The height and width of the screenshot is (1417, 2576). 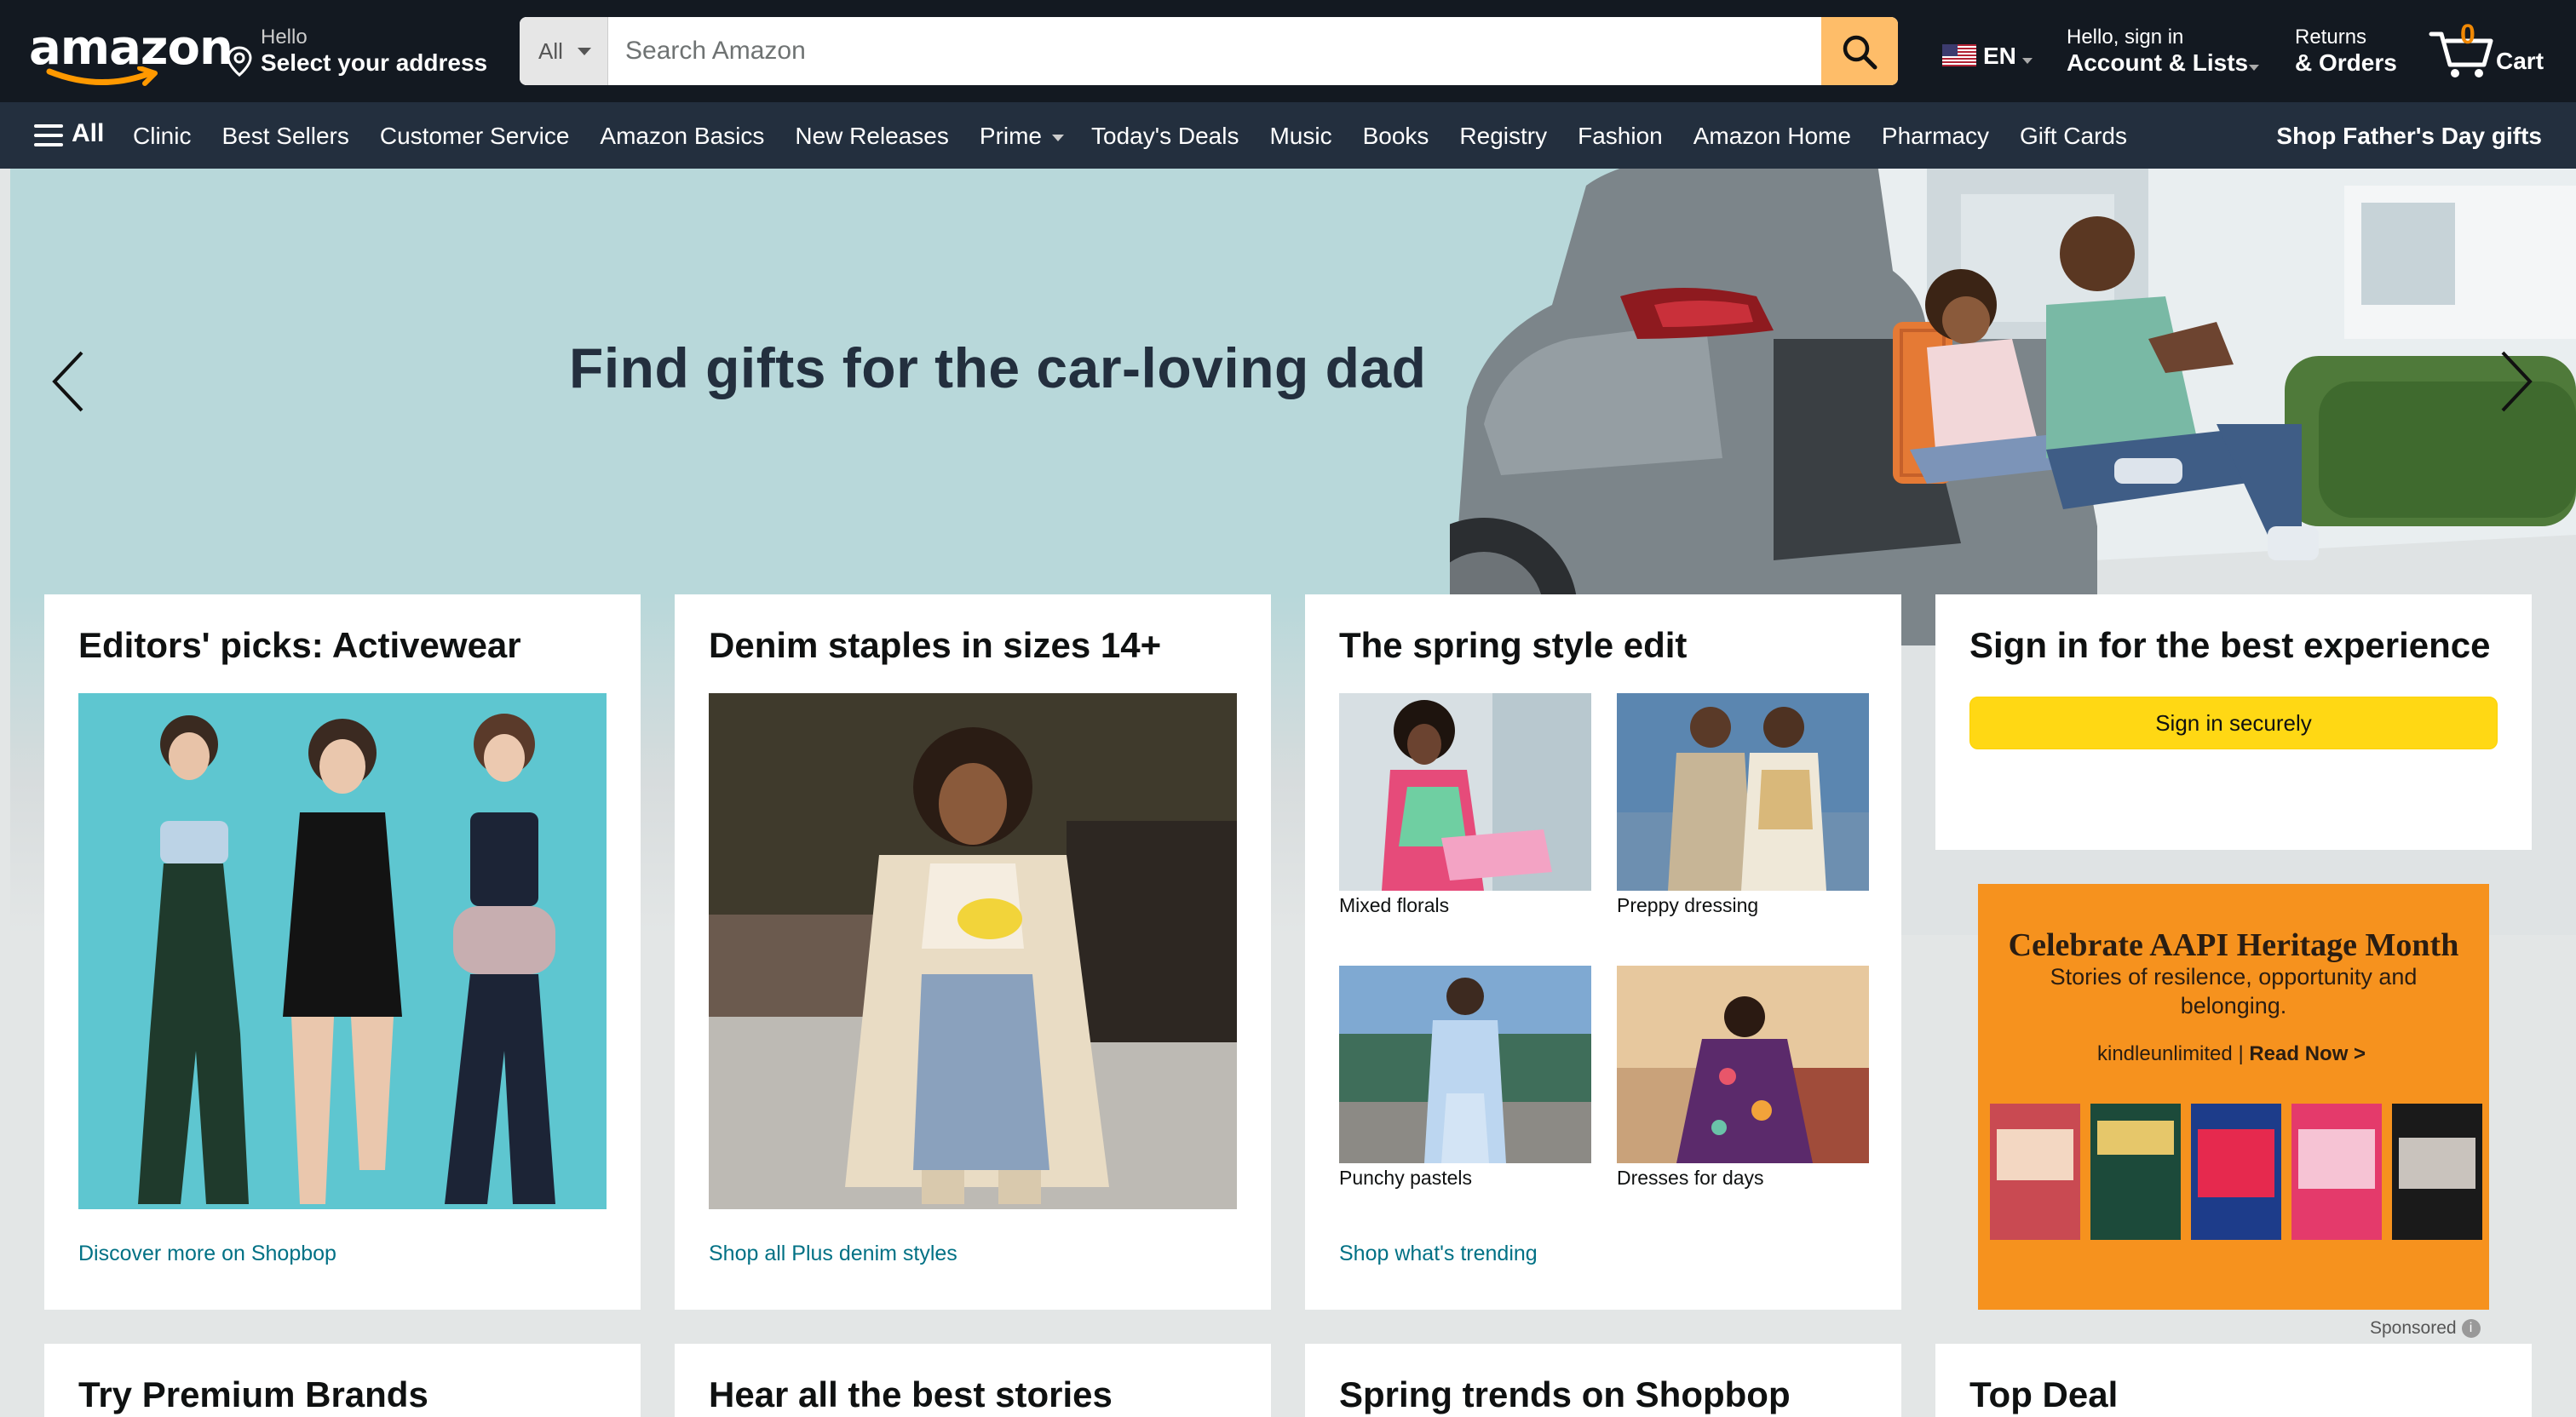 I want to click on nav-link-clinic: Clinic, so click(x=162, y=136).